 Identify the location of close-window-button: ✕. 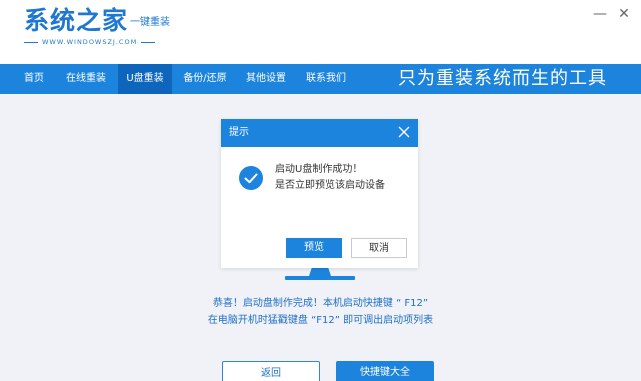
(624, 14).